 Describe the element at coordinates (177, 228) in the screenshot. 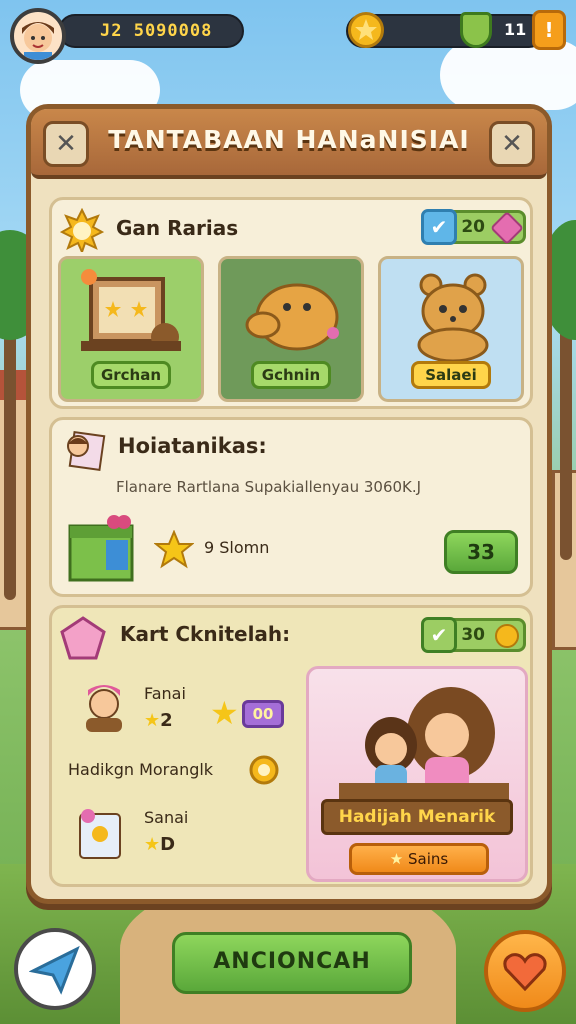

I see `rewards-title: Gan Rarias` at that location.